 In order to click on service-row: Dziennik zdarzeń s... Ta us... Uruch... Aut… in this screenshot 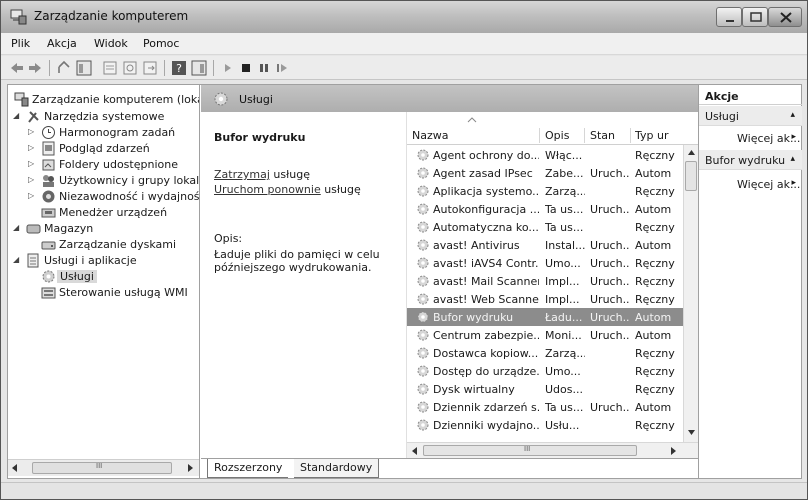, I will do `click(545, 407)`.